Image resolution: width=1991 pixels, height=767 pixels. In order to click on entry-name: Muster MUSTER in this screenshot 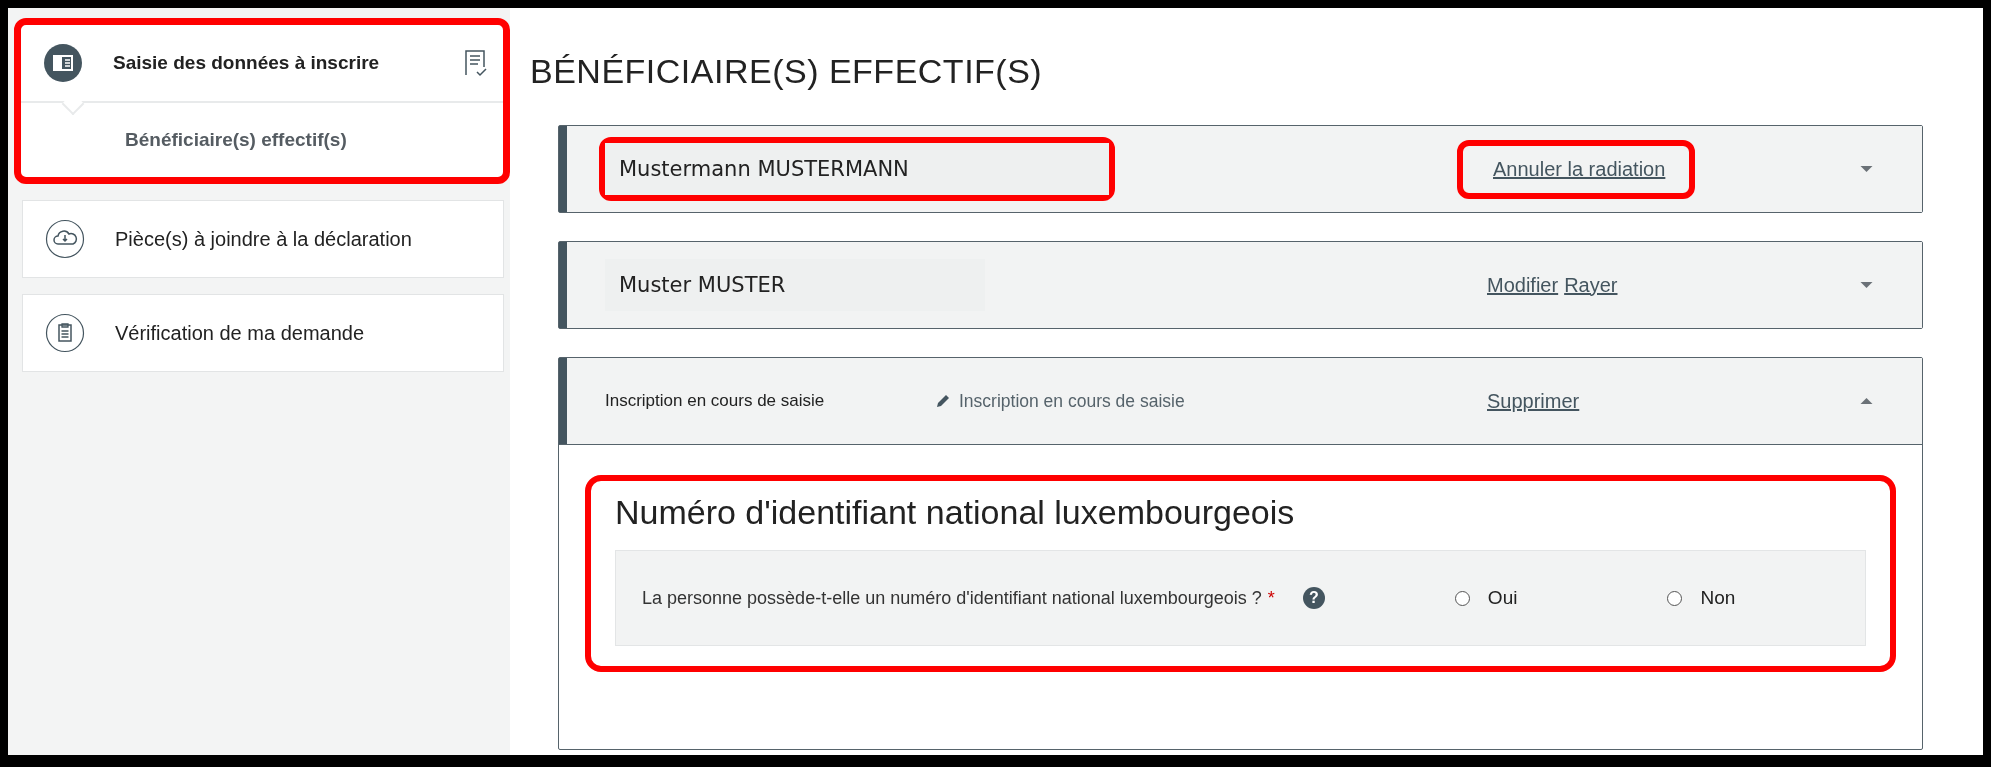, I will do `click(795, 285)`.